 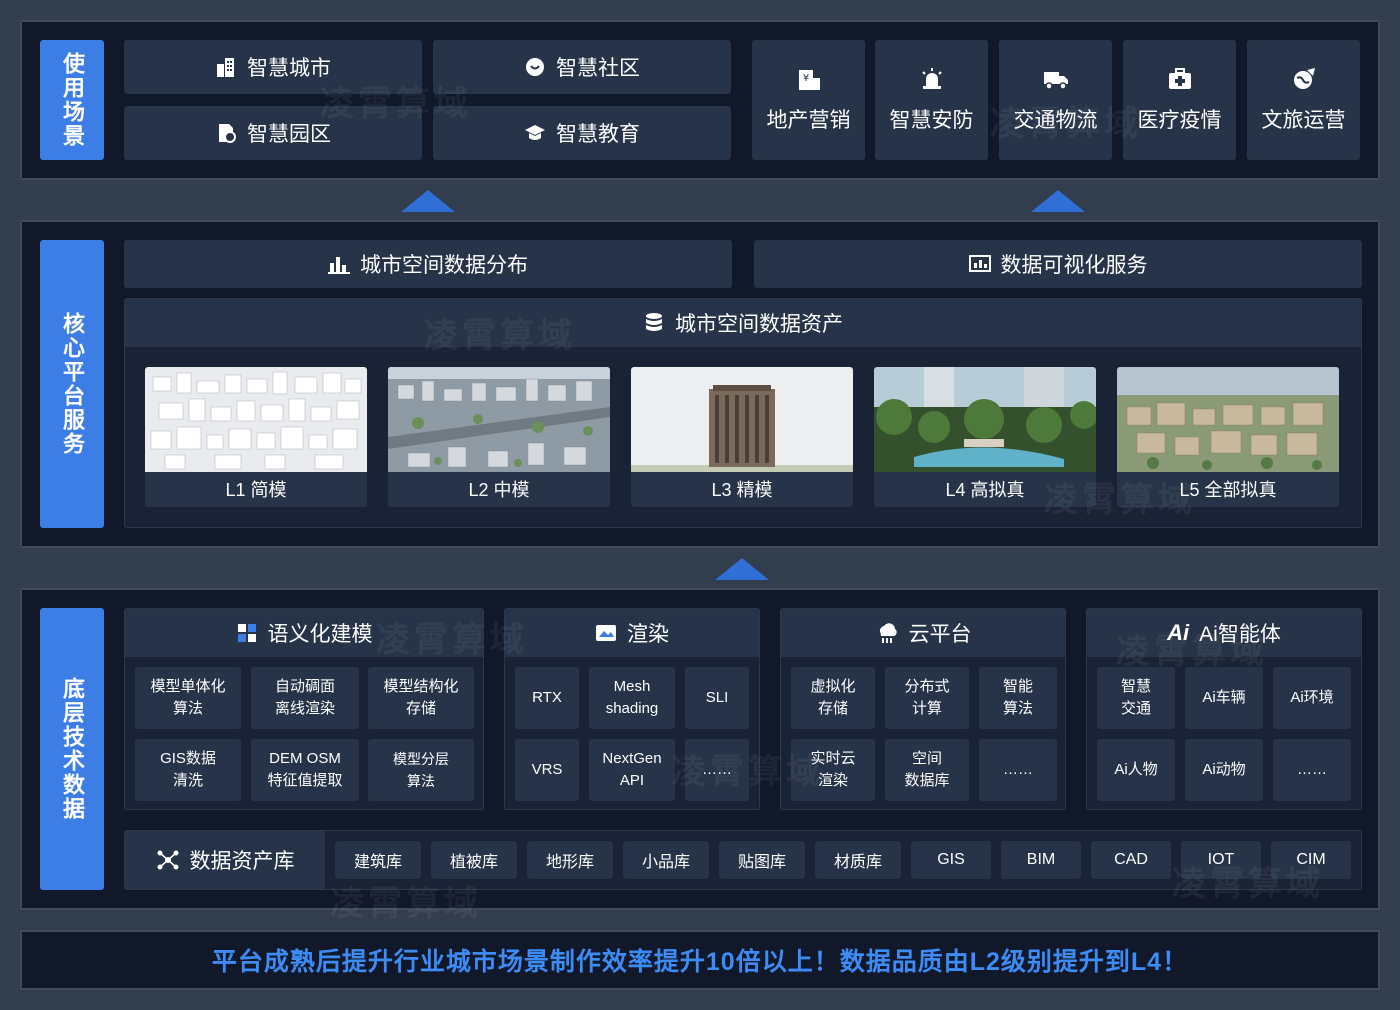 What do you see at coordinates (940, 634) in the screenshot?
I see `cloud-title: 云平台` at bounding box center [940, 634].